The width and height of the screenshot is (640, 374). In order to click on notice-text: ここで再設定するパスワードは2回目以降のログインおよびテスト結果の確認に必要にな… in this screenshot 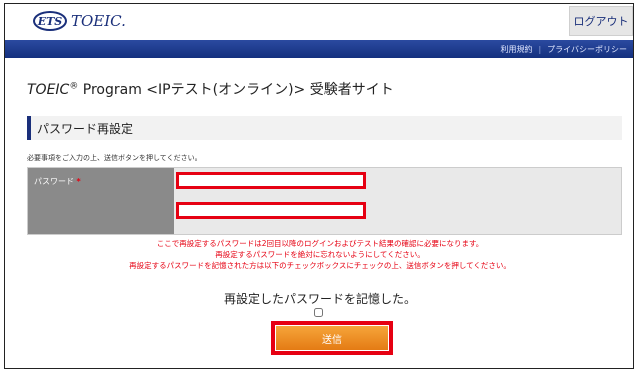, I will do `click(319, 254)`.